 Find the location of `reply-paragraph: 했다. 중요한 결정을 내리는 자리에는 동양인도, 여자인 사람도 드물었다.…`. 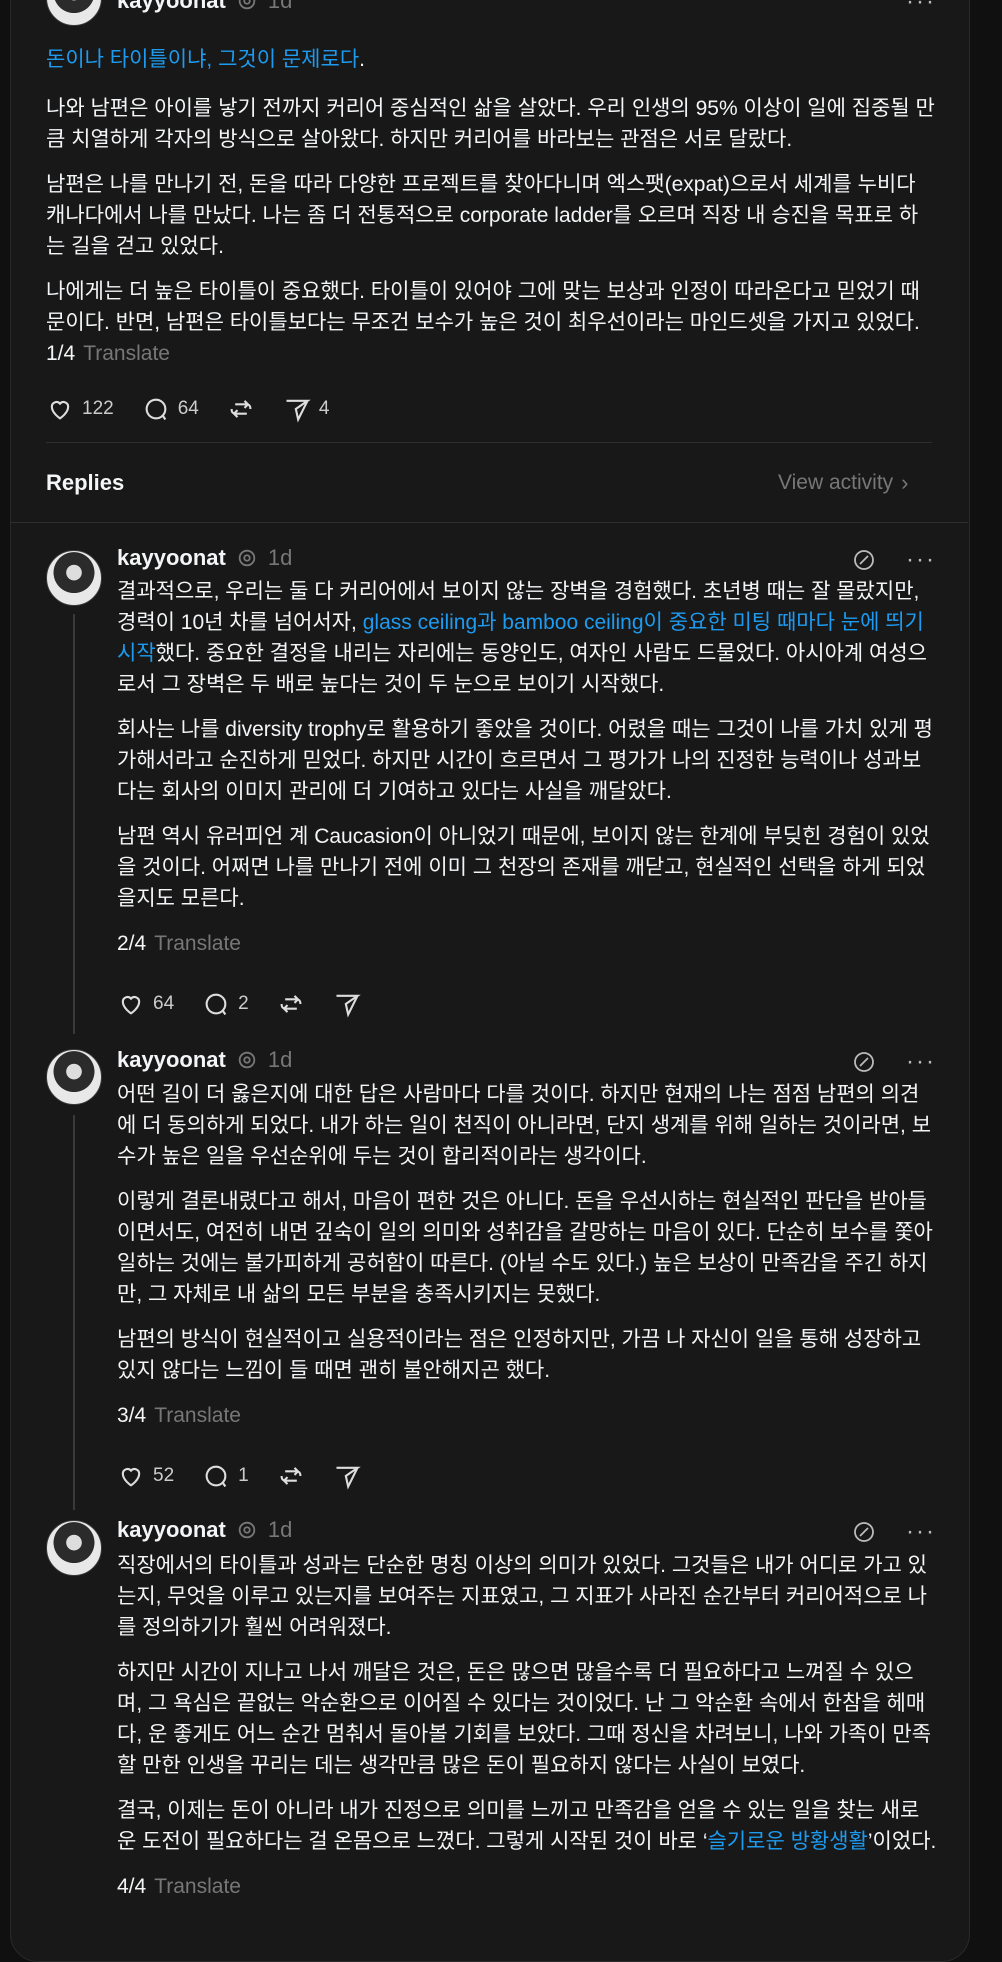

reply-paragraph: 했다. 중요한 결정을 내리는 자리에는 동양인도, 여자인 사람도 드물었다.… is located at coordinates (522, 669).